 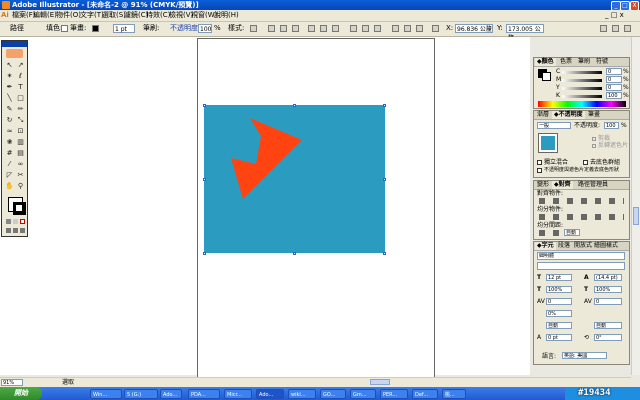 What do you see at coordinates (594, 146) in the screenshot?
I see `invert-mask-checkbox` at bounding box center [594, 146].